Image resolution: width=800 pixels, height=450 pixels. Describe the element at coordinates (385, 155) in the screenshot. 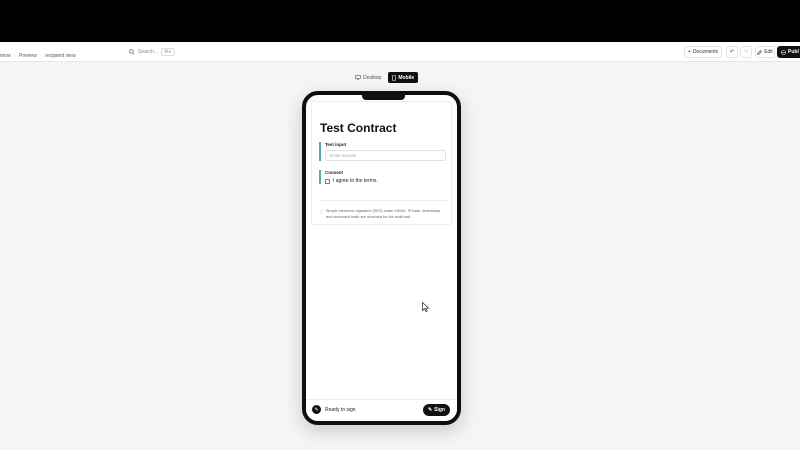

I see `text-answer-input: Enter answer` at that location.